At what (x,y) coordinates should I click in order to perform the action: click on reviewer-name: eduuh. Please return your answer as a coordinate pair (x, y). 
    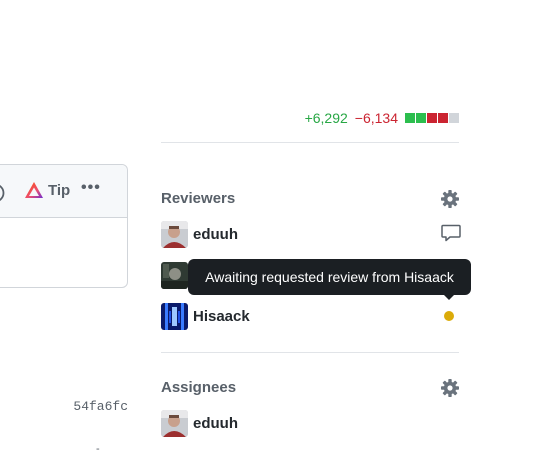
    Looking at the image, I should click on (215, 234).